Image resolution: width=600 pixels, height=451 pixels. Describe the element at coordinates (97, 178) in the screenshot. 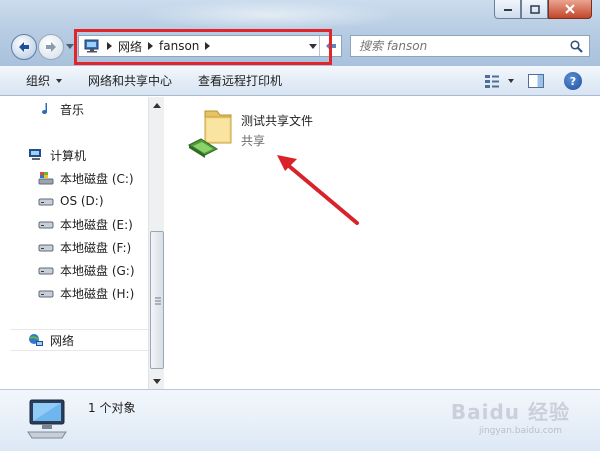

I see `sidebar-item-label: 本地磁盘 (C:)` at that location.